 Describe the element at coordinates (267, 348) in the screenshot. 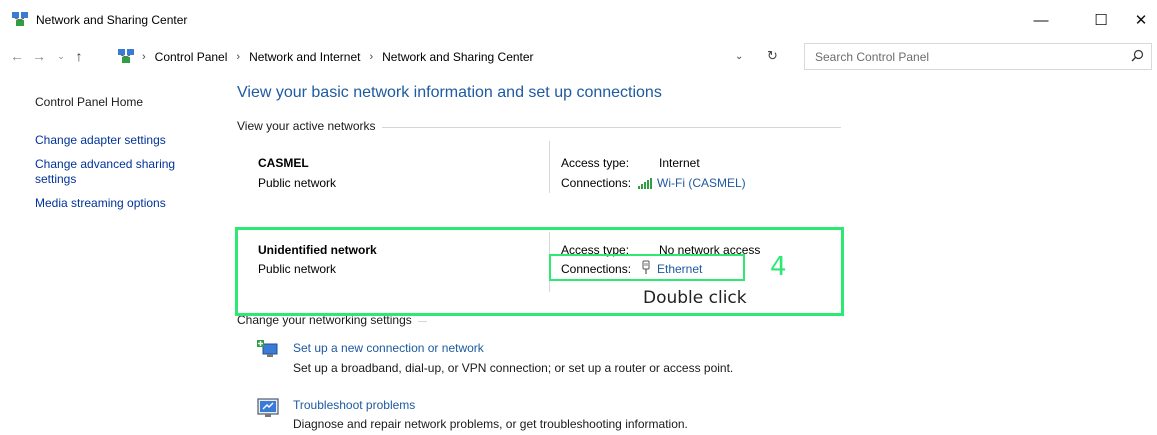

I see `new-connection-icon` at that location.